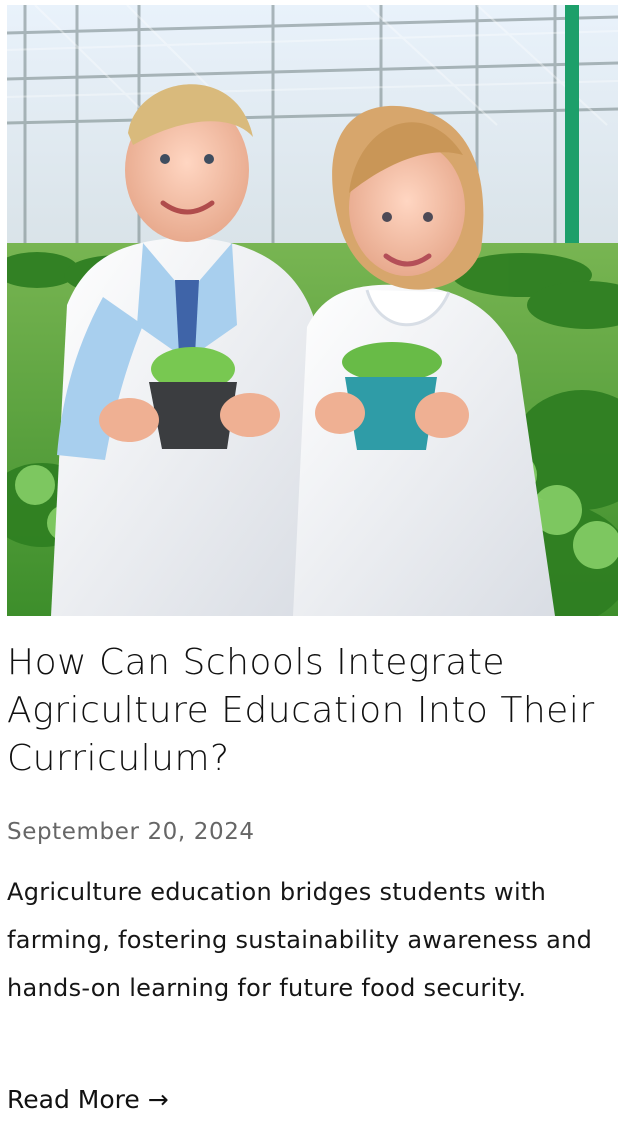 Image resolution: width=638 pixels, height=1131 pixels. What do you see at coordinates (131, 832) in the screenshot?
I see `post-date: September 20, 2024` at bounding box center [131, 832].